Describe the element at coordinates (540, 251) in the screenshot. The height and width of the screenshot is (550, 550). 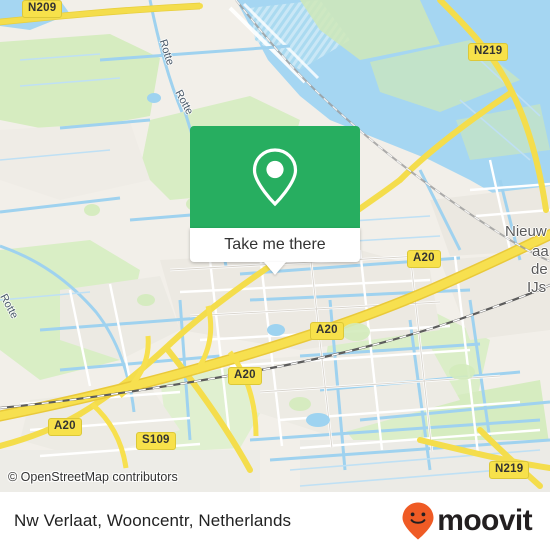
I see `place-label-line2: aa` at that location.